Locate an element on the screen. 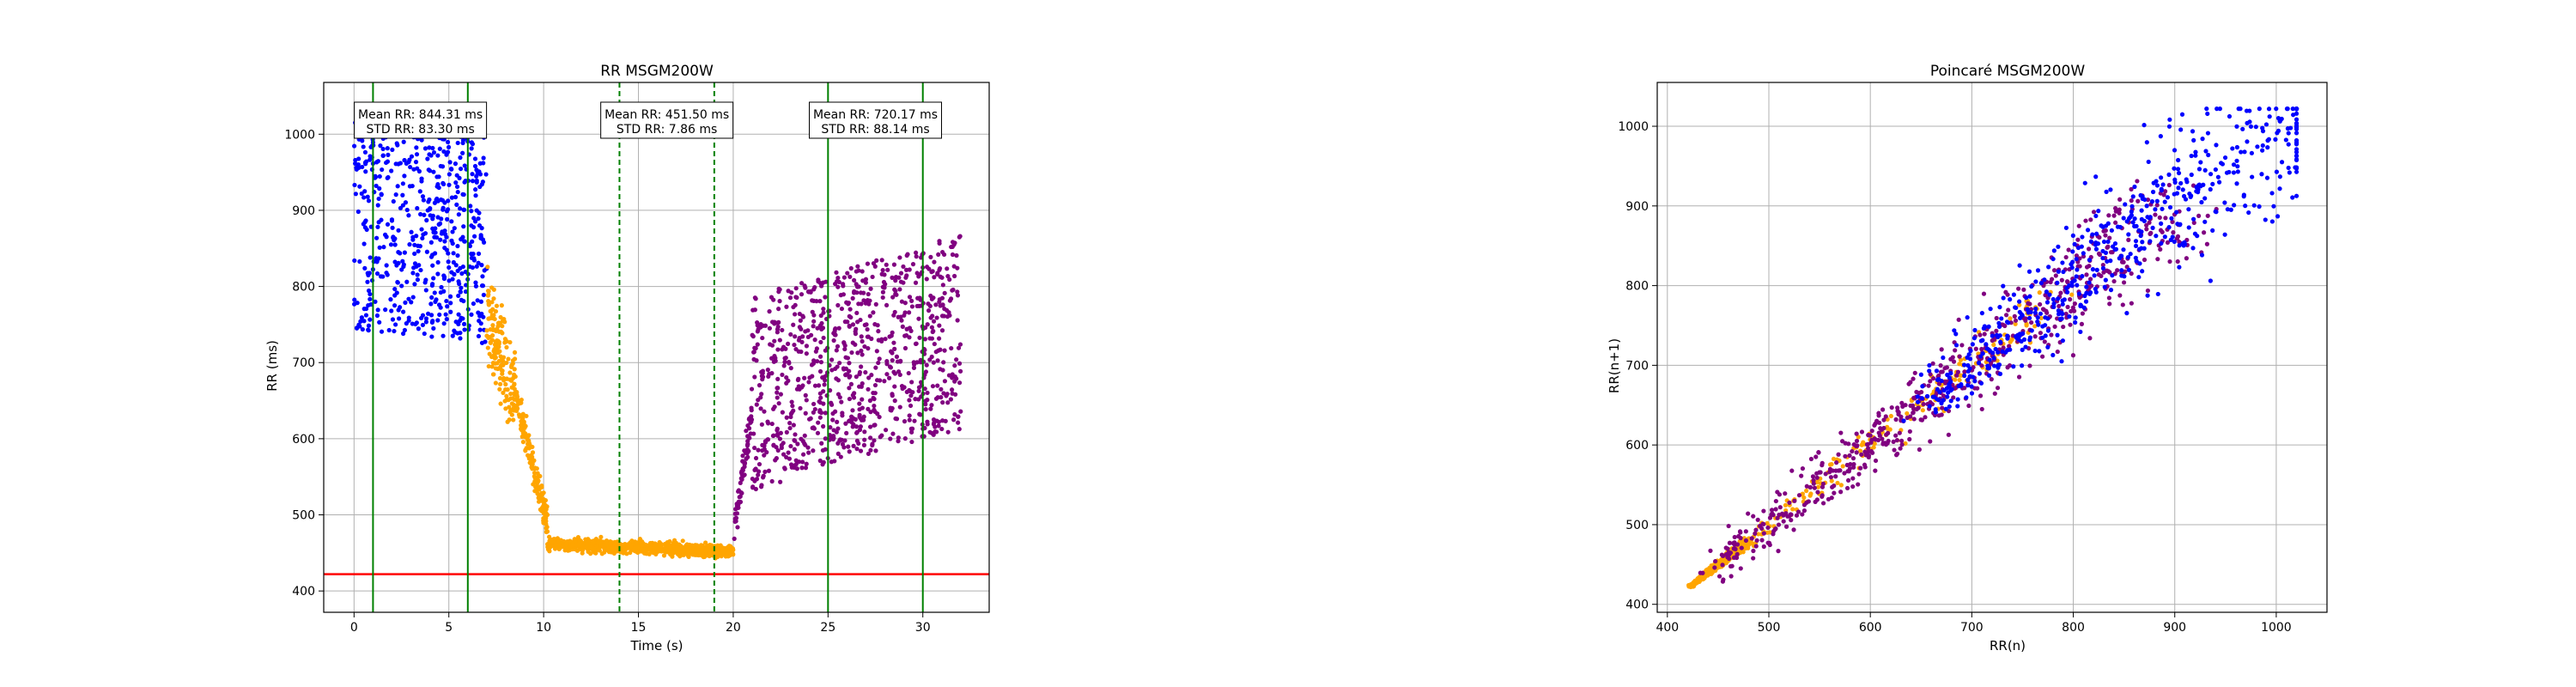 This screenshot has width=2576, height=687. y-tick-label: 1000 is located at coordinates (300, 135).